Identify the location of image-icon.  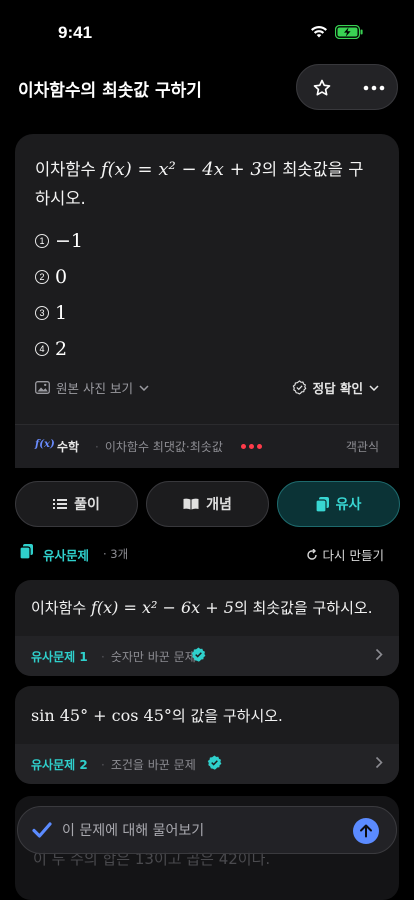
(42, 387).